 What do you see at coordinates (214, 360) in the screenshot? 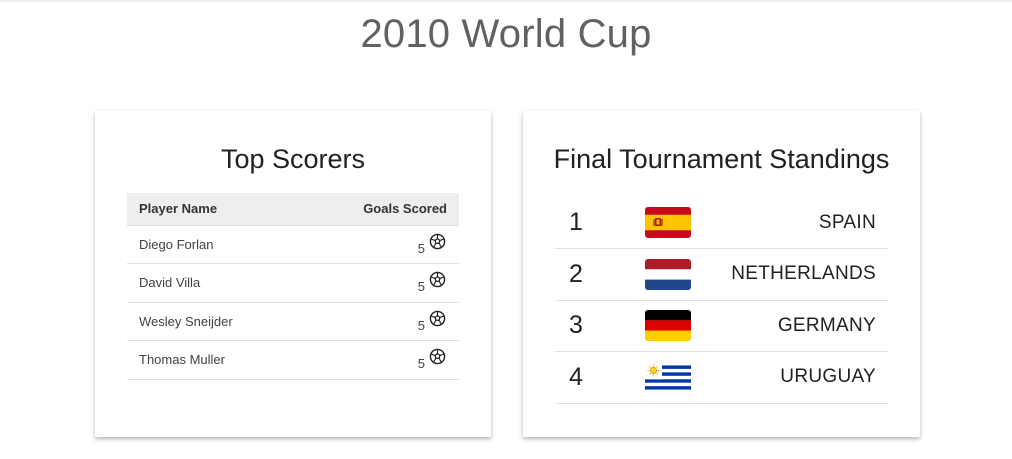
I see `player-name-cell: Thomas Muller` at bounding box center [214, 360].